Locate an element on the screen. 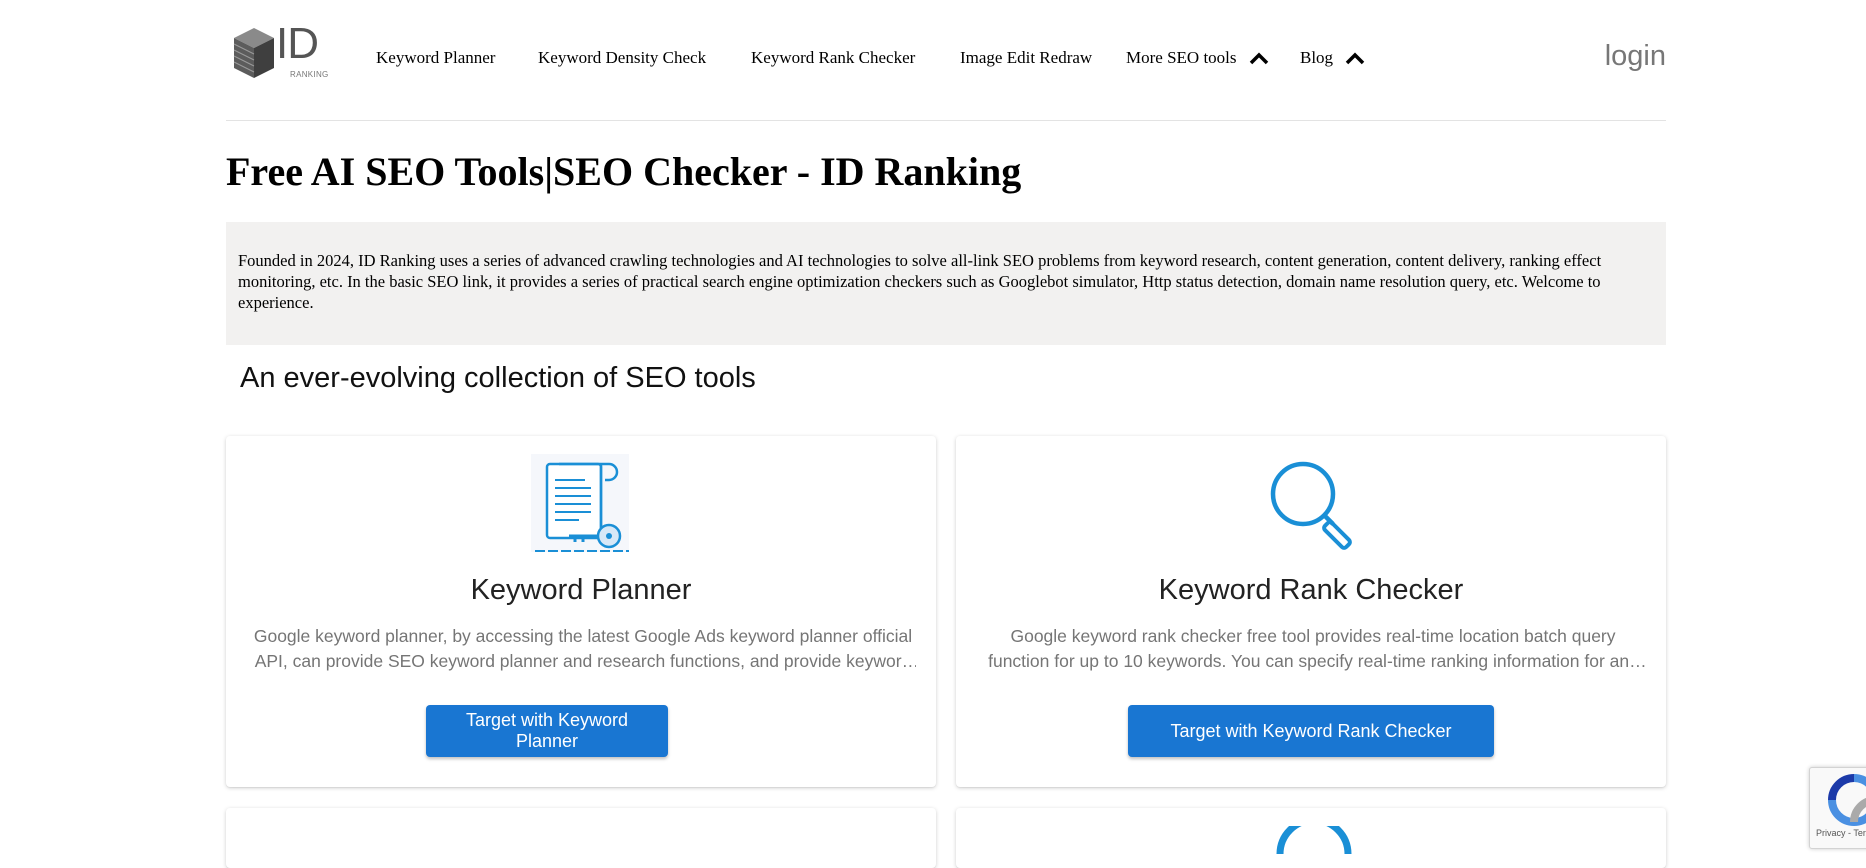  target-keyword-rank-checker-button: Target with Keyword Rank Checker is located at coordinates (1311, 731).